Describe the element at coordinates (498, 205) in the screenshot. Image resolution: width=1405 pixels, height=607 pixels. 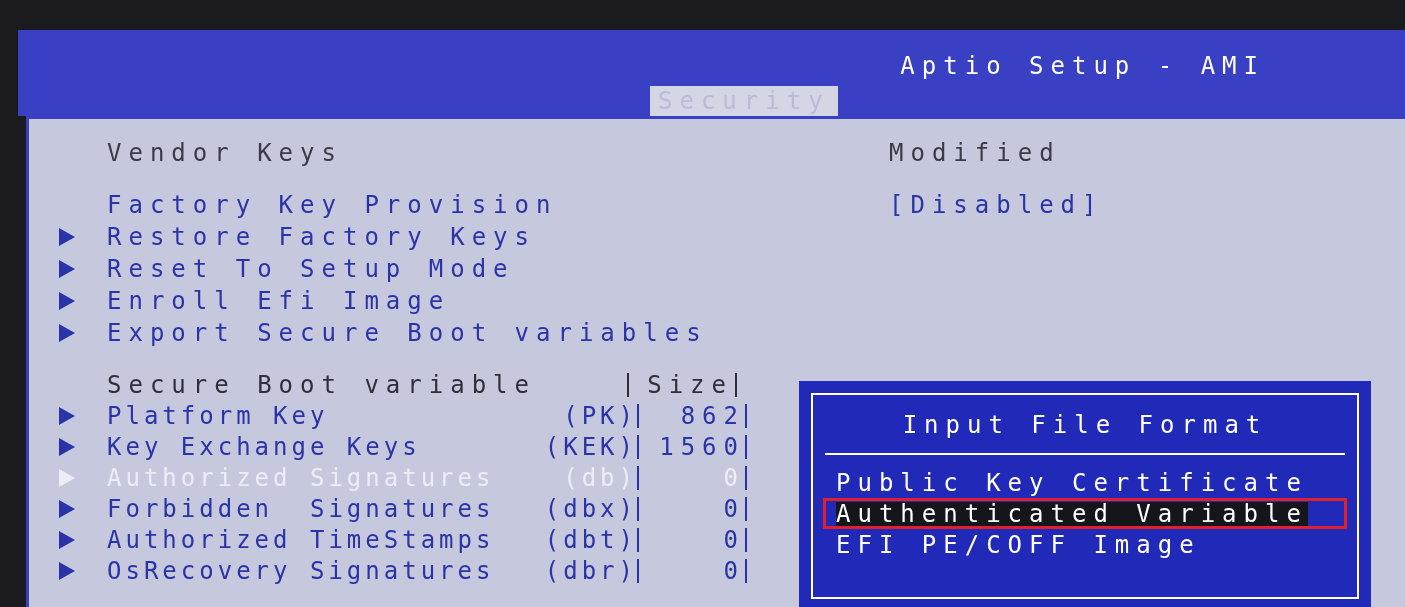
I see `menu-item: Factory Key Provision` at that location.